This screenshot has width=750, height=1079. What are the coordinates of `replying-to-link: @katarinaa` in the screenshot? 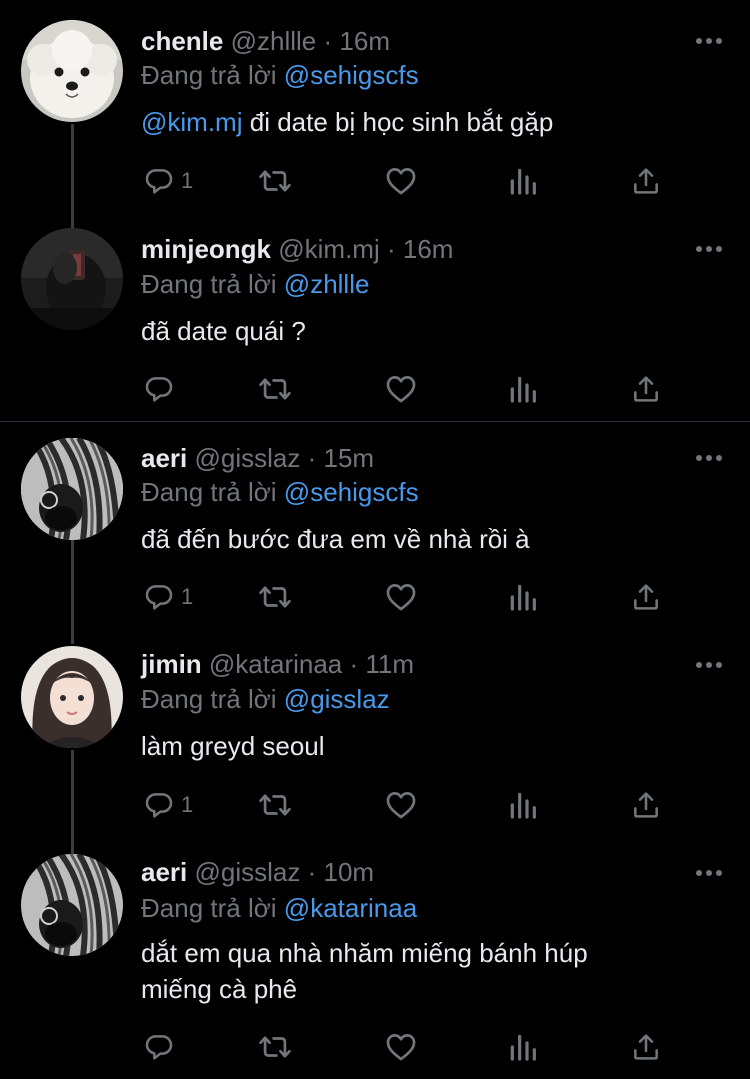 It's located at (350, 908).